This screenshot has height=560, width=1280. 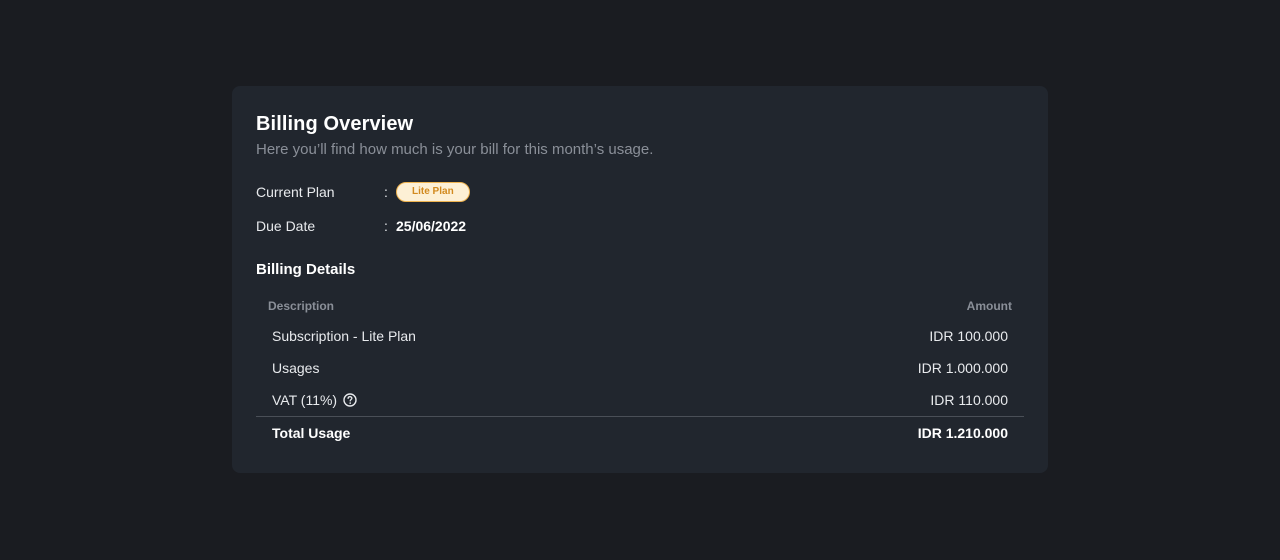 I want to click on table-row: Usages IDR 1.000.000, so click(x=640, y=368).